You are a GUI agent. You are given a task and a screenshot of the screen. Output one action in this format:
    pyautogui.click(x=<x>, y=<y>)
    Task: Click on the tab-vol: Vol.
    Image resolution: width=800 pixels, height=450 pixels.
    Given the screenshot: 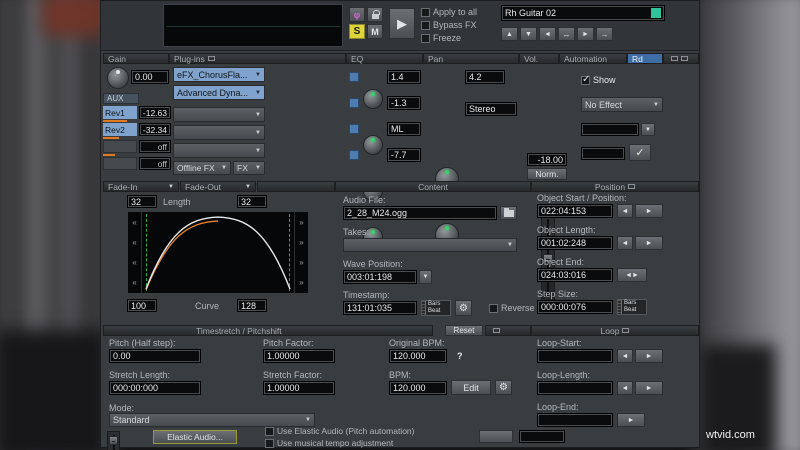 What is the action you would take?
    pyautogui.click(x=539, y=58)
    